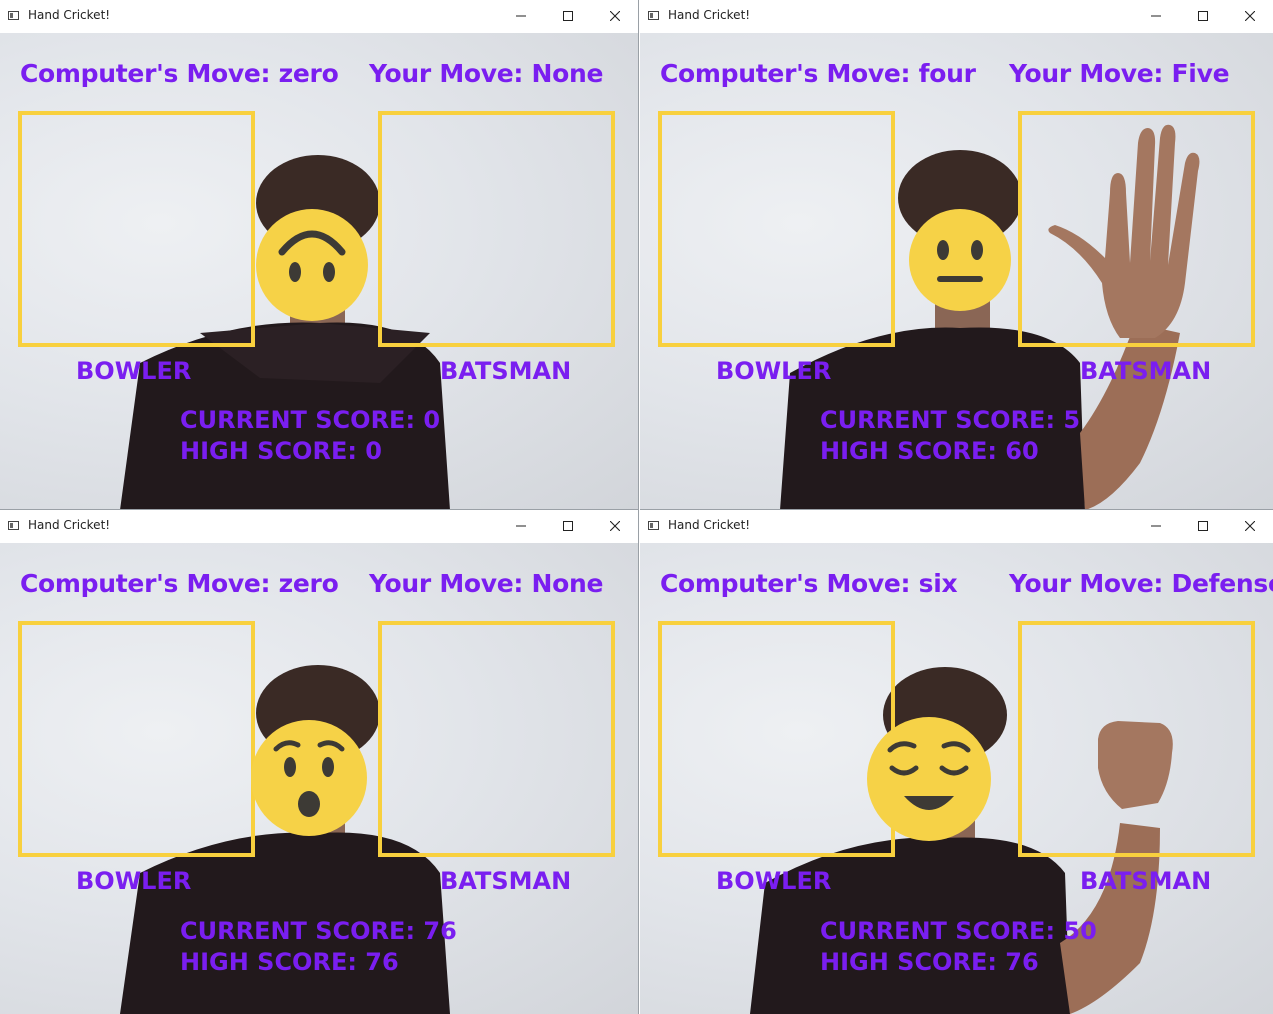 This screenshot has height=1014, width=1273. What do you see at coordinates (318, 931) in the screenshot?
I see `current-score: CURRENT SCORE: 76` at bounding box center [318, 931].